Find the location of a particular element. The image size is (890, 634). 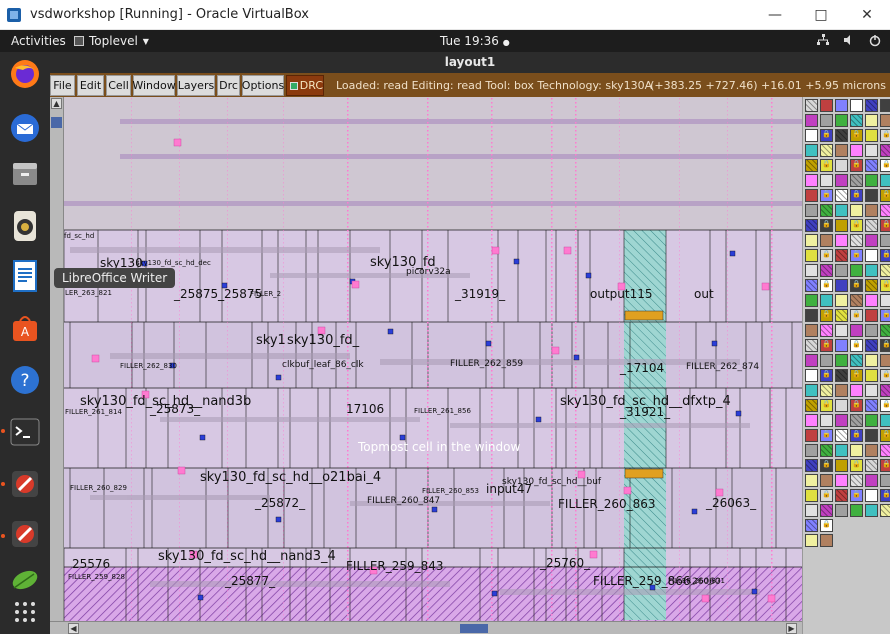

dock-help: ? is located at coordinates (25, 380).